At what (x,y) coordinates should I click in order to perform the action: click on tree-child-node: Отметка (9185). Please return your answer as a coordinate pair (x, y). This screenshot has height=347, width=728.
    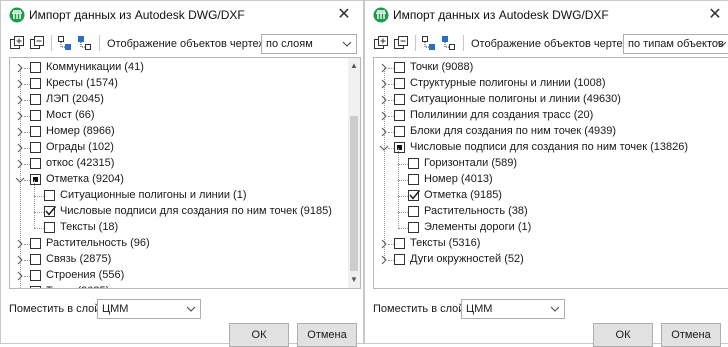
    Looking at the image, I should click on (551, 192).